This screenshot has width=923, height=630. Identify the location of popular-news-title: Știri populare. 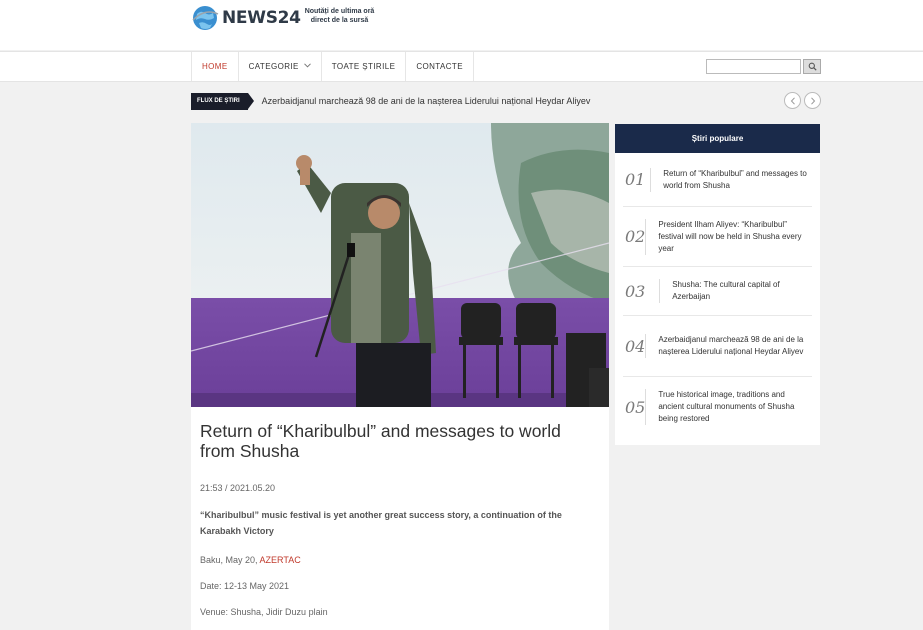
(717, 138).